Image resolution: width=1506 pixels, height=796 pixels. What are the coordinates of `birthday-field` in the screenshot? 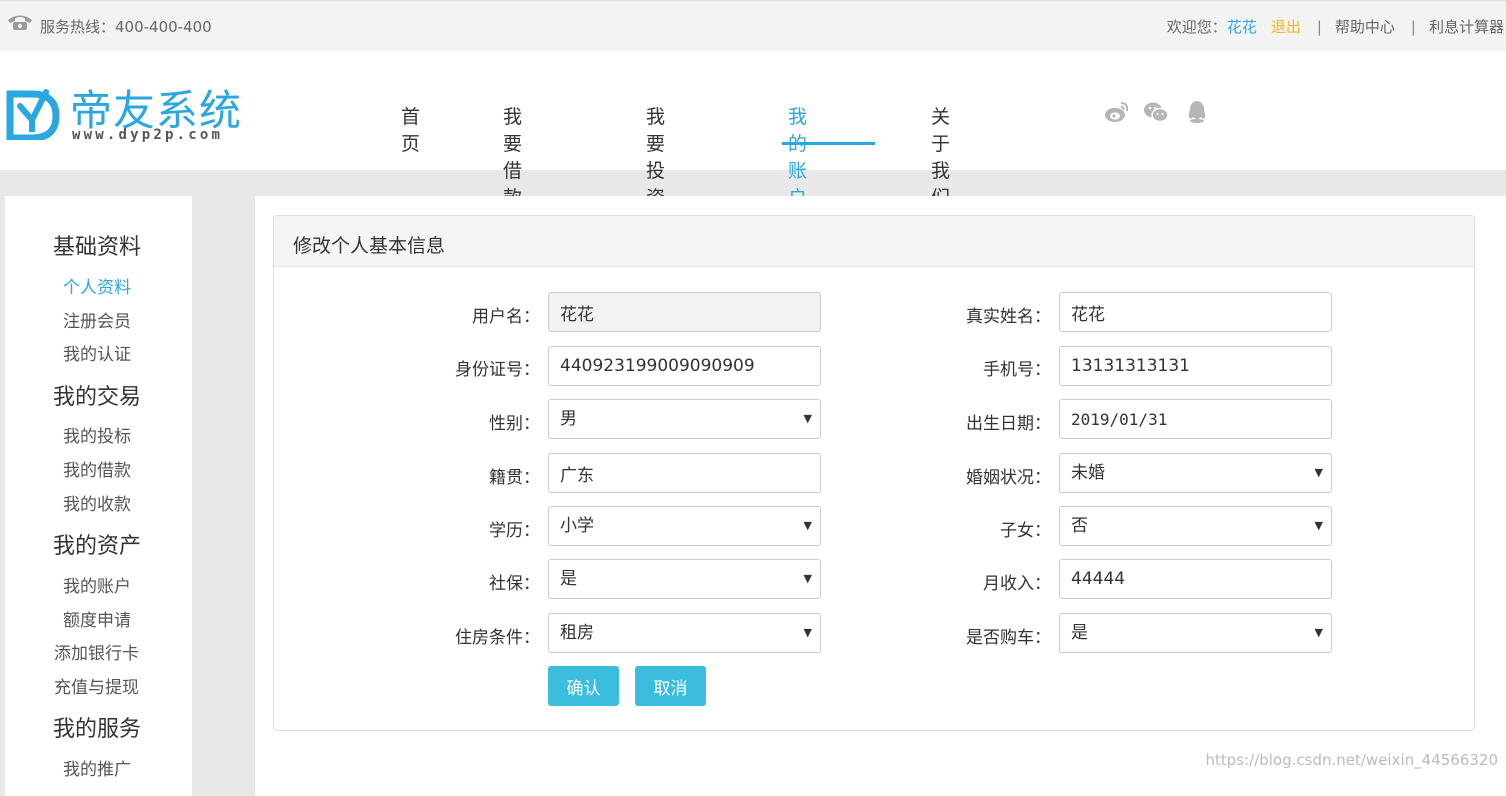 It's located at (1195, 419).